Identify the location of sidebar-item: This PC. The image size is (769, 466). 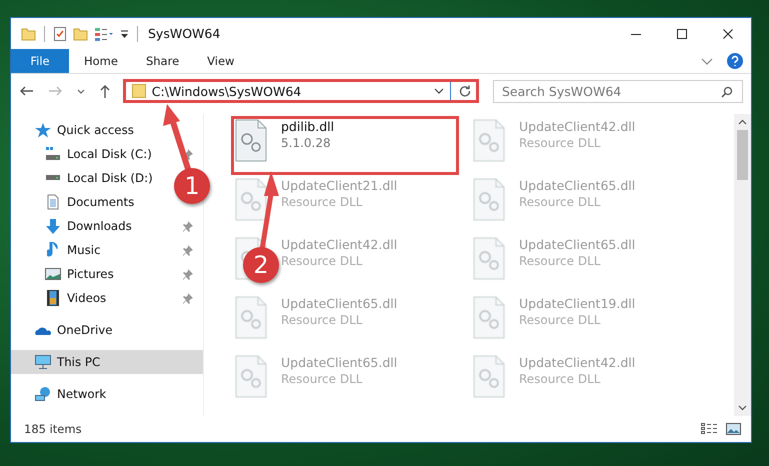
(107, 362).